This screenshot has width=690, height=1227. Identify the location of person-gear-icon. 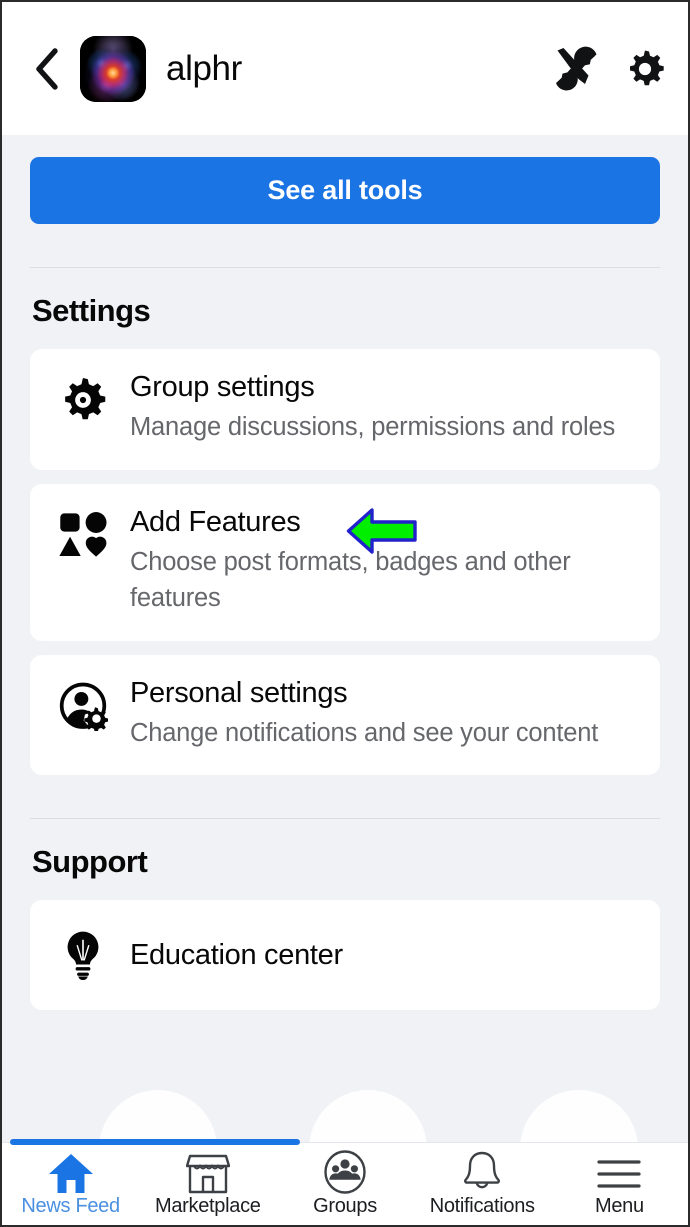
(83, 706).